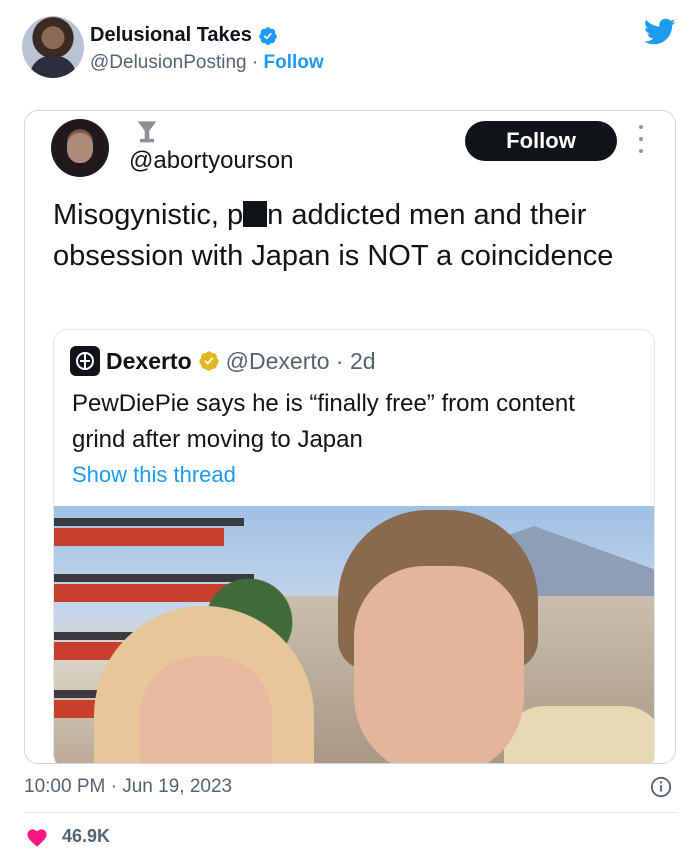 This screenshot has height=866, width=700. Describe the element at coordinates (350, 812) in the screenshot. I see `divider` at that location.